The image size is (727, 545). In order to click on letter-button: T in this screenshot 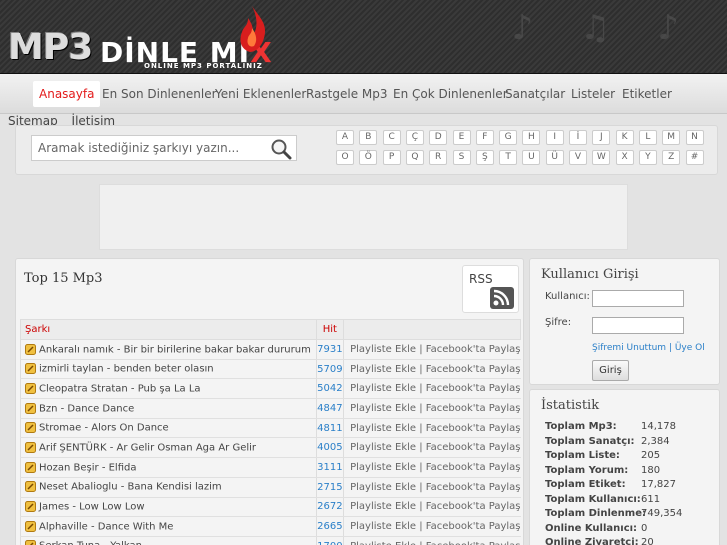, I will do `click(508, 157)`.